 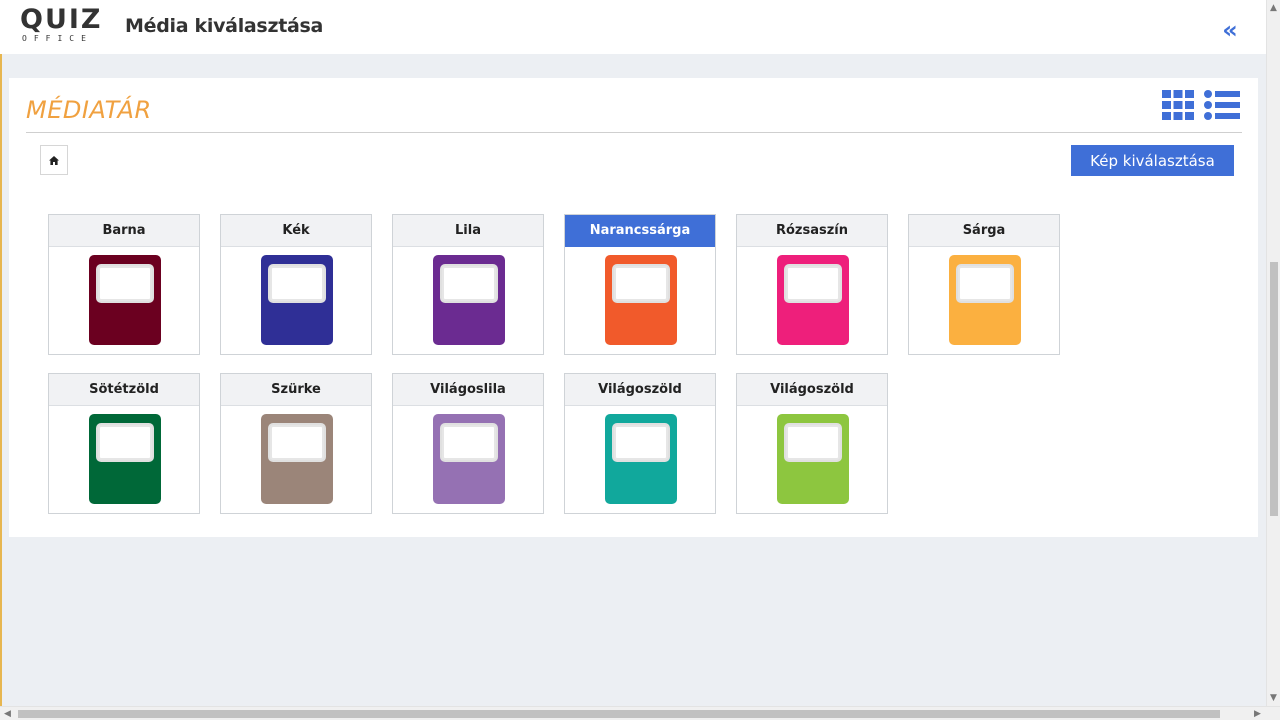 I want to click on folder-label: Kék, so click(x=296, y=231).